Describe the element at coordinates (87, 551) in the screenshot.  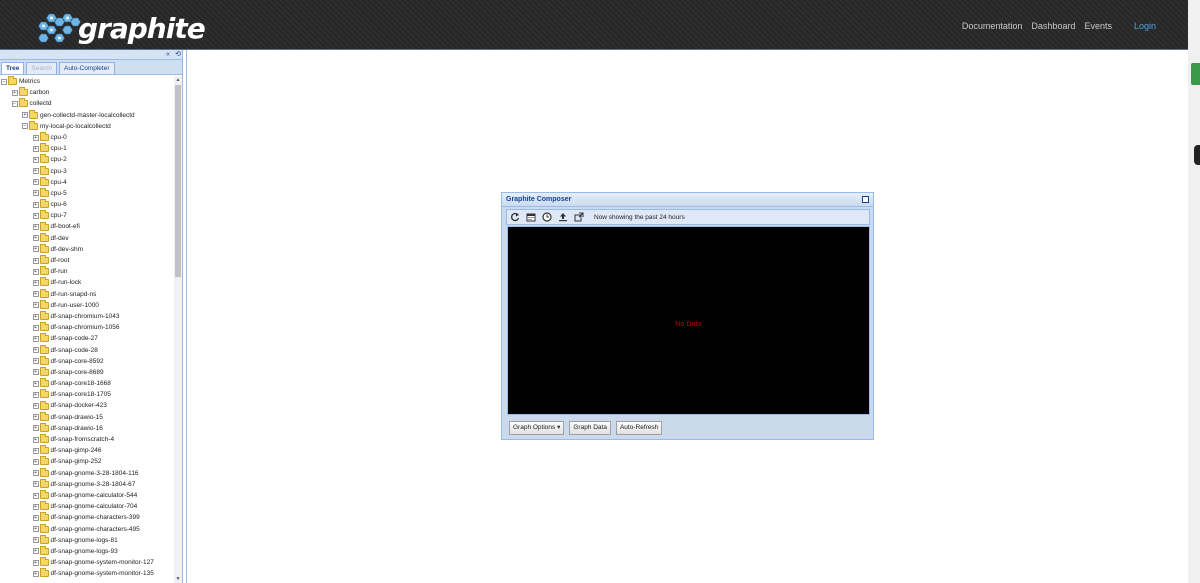
I see `tree-node: + df-snap-gnome-logs-93` at that location.